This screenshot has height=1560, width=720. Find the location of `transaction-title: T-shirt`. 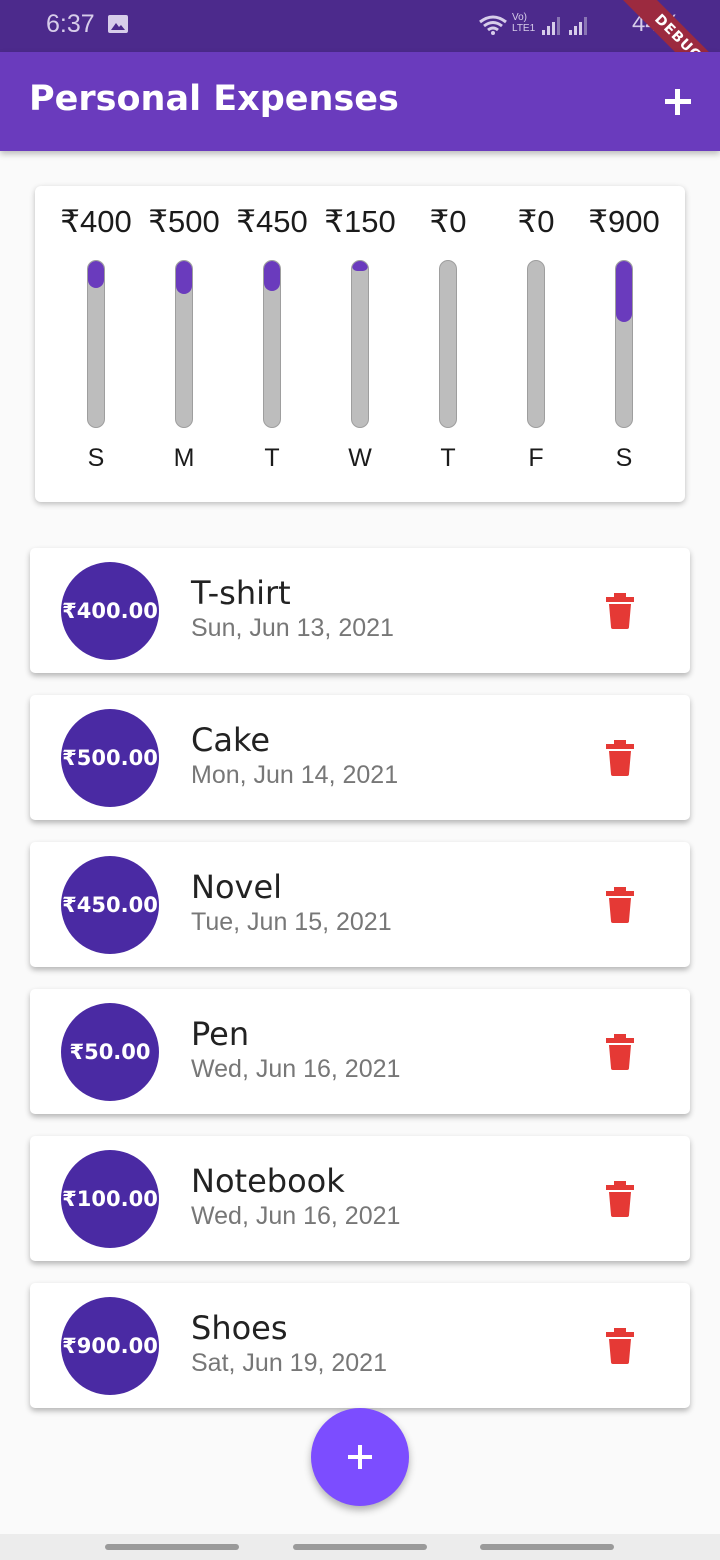

transaction-title: T-shirt is located at coordinates (241, 593).